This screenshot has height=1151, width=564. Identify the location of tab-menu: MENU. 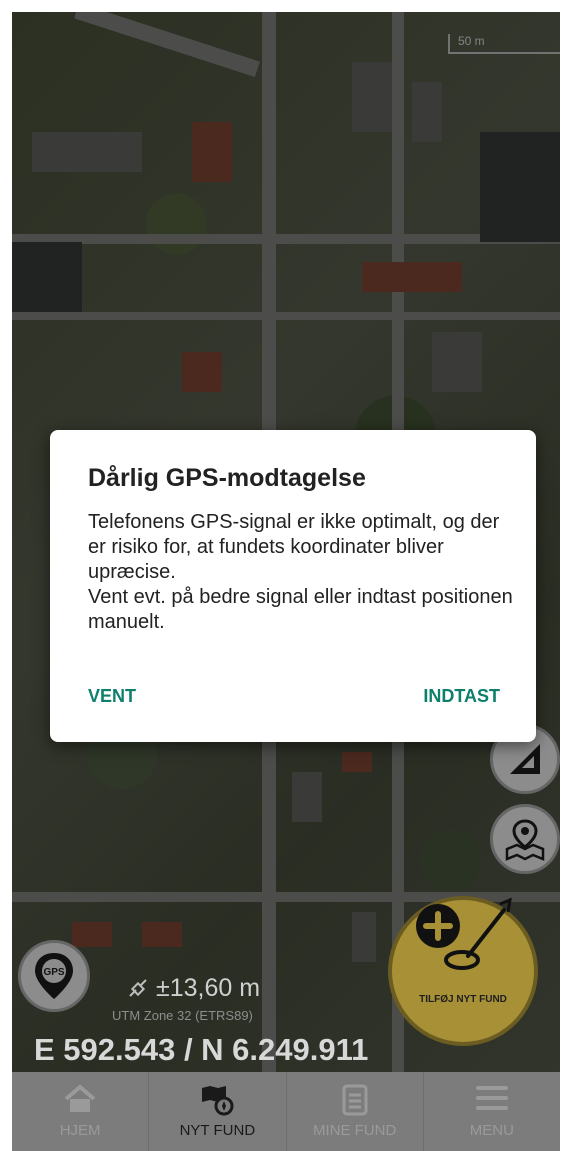
(491, 1111).